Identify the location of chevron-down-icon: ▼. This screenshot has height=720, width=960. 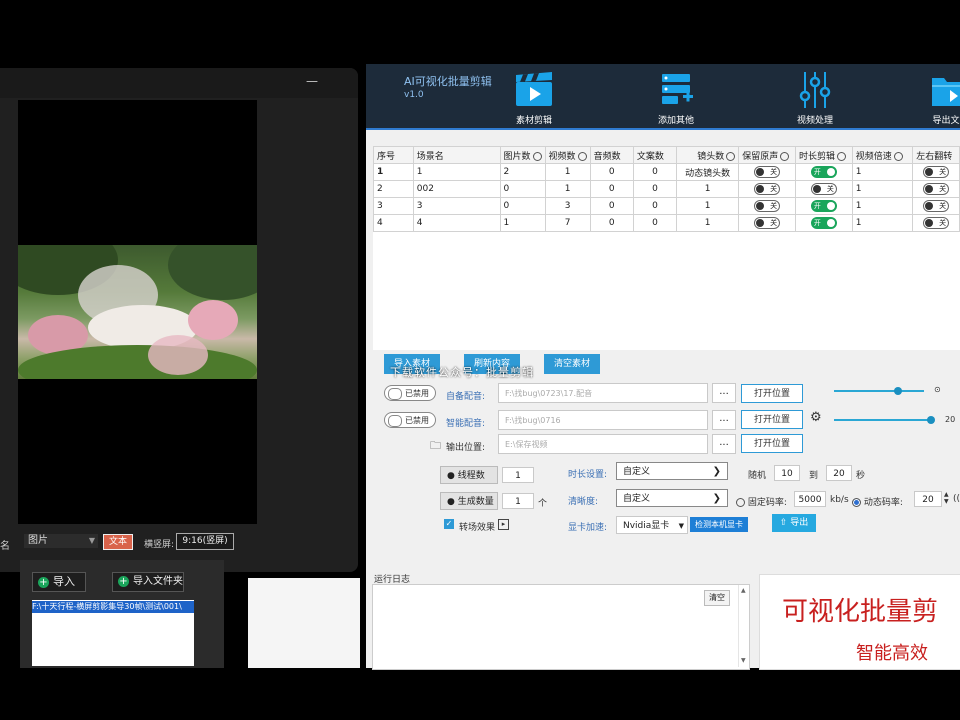
(743, 660).